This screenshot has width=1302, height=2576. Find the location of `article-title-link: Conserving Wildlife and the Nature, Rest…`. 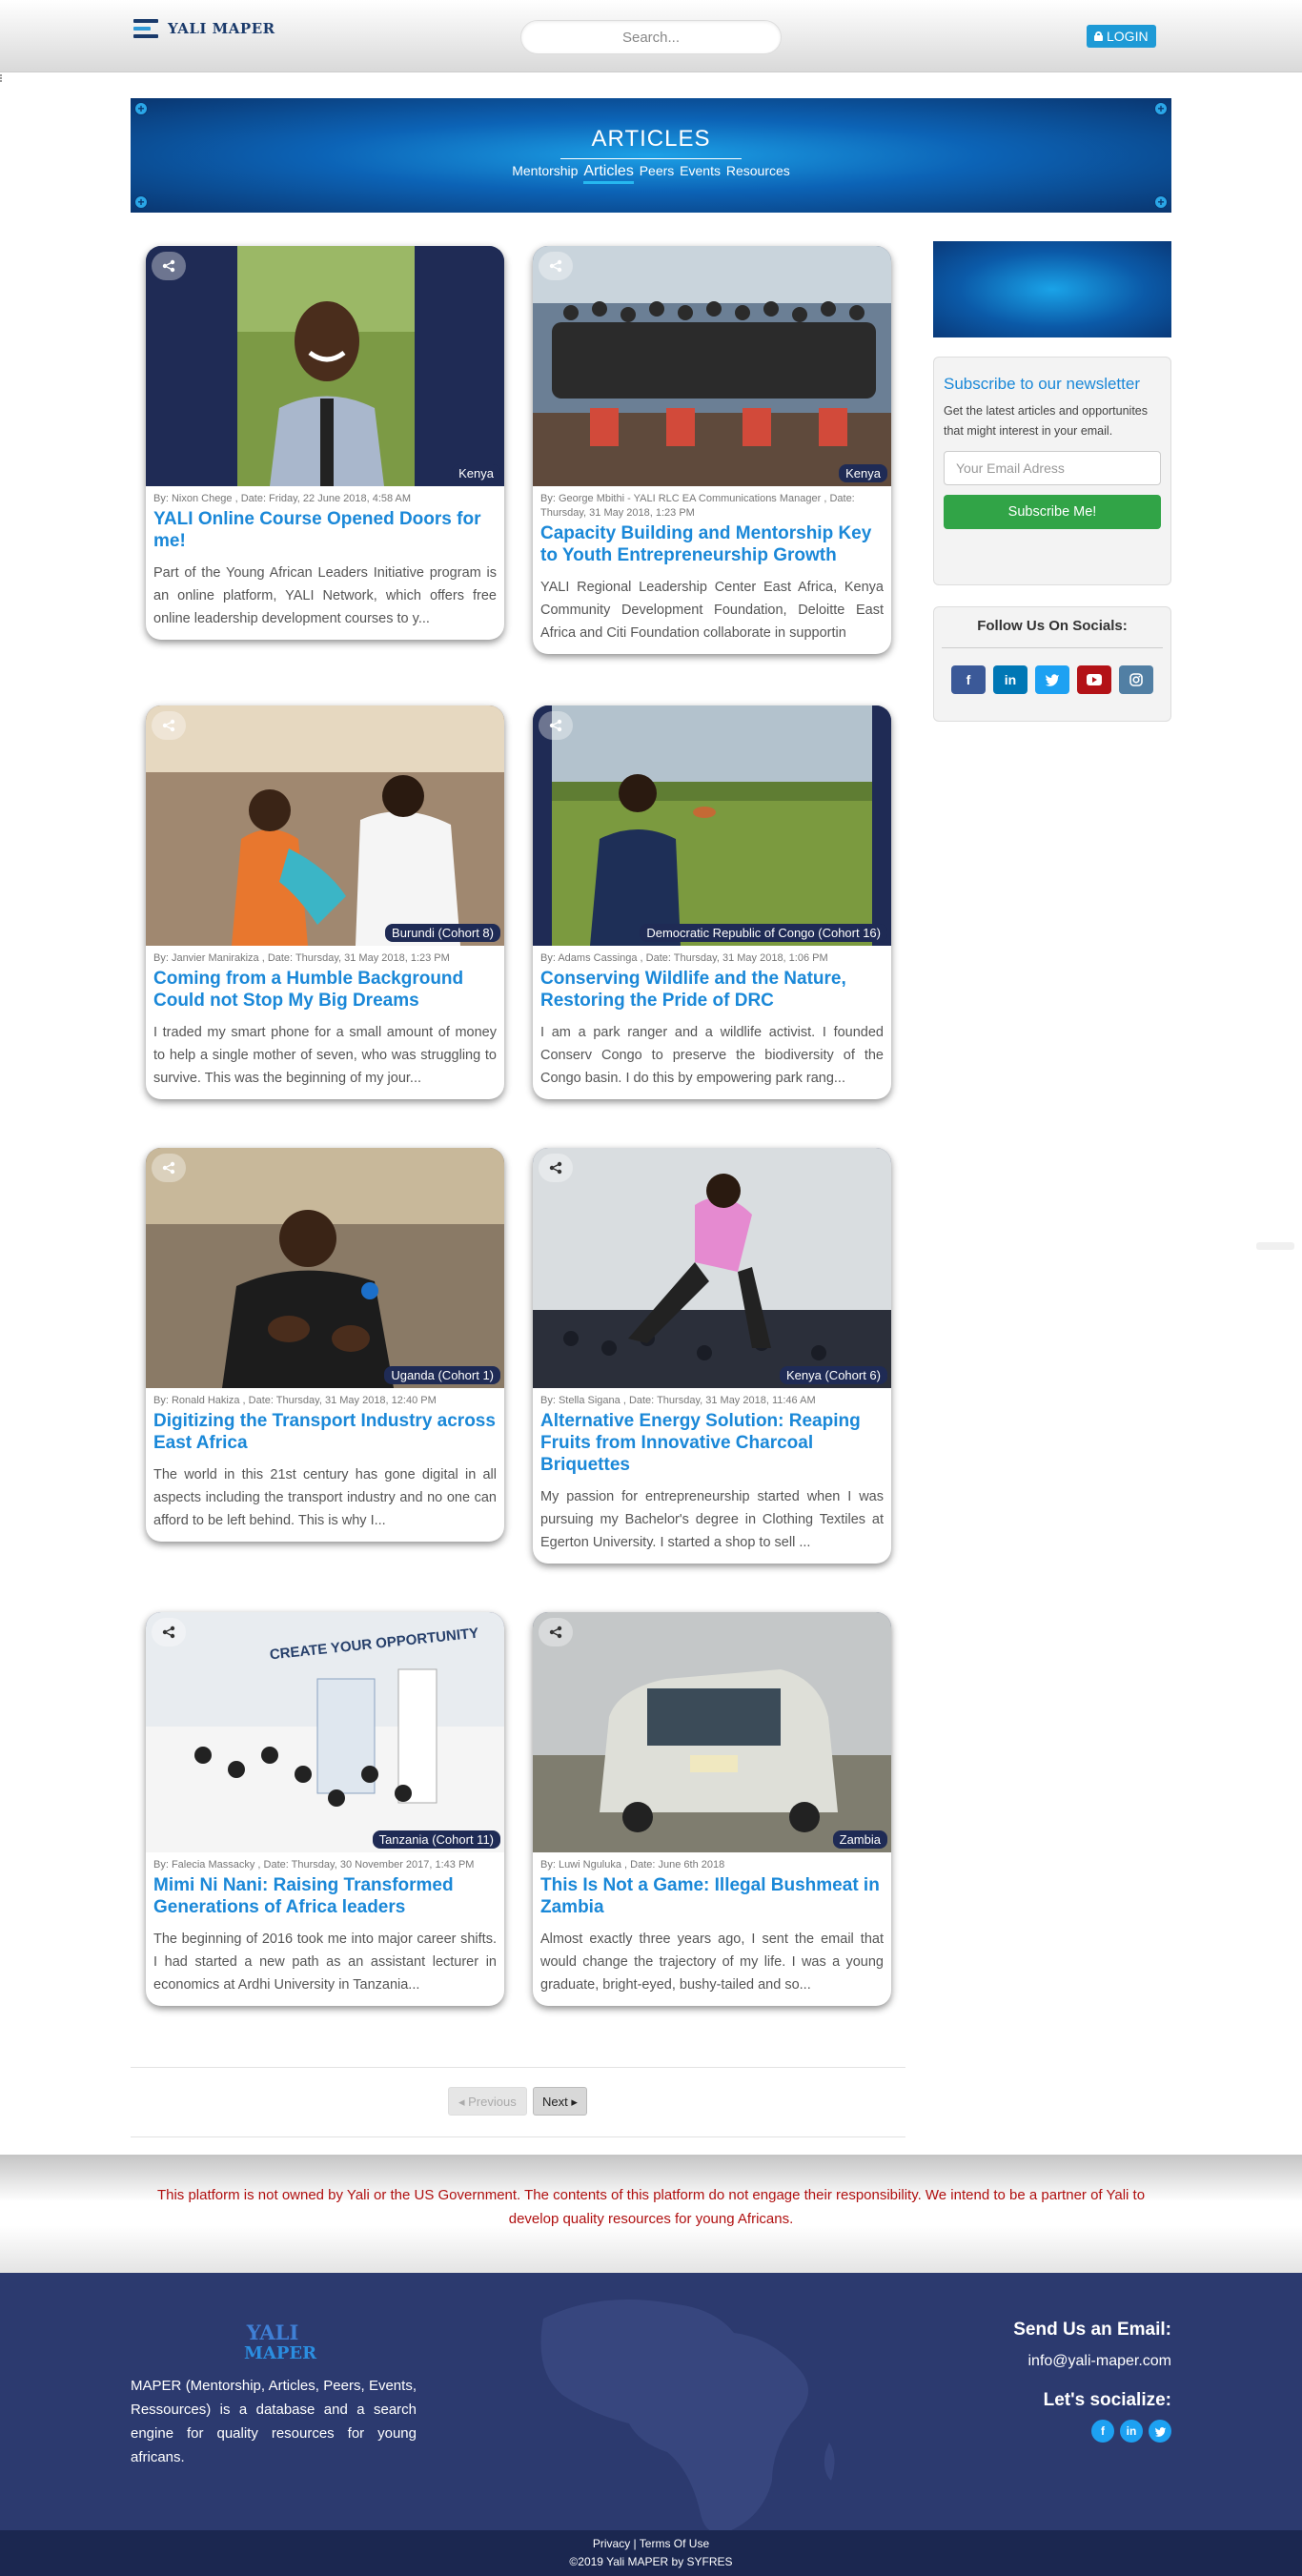

article-title-link: Conserving Wildlife and the Nature, Rest… is located at coordinates (712, 989).